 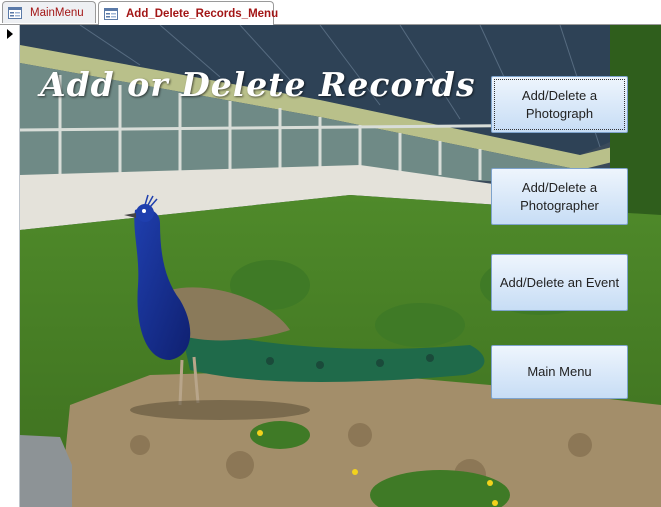 What do you see at coordinates (330, 12) in the screenshot?
I see `document-tab-bar: MainMenu Add_Delete_Records_Menu` at bounding box center [330, 12].